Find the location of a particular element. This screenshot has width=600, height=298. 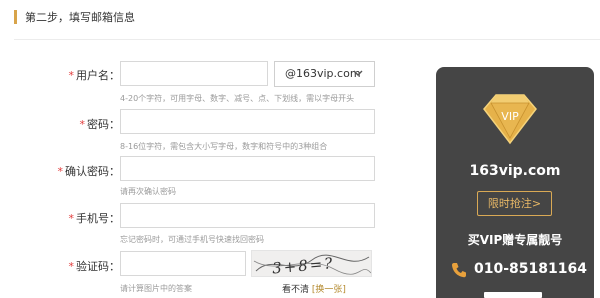

captcha-refresh-link: [换一张] is located at coordinates (329, 290).